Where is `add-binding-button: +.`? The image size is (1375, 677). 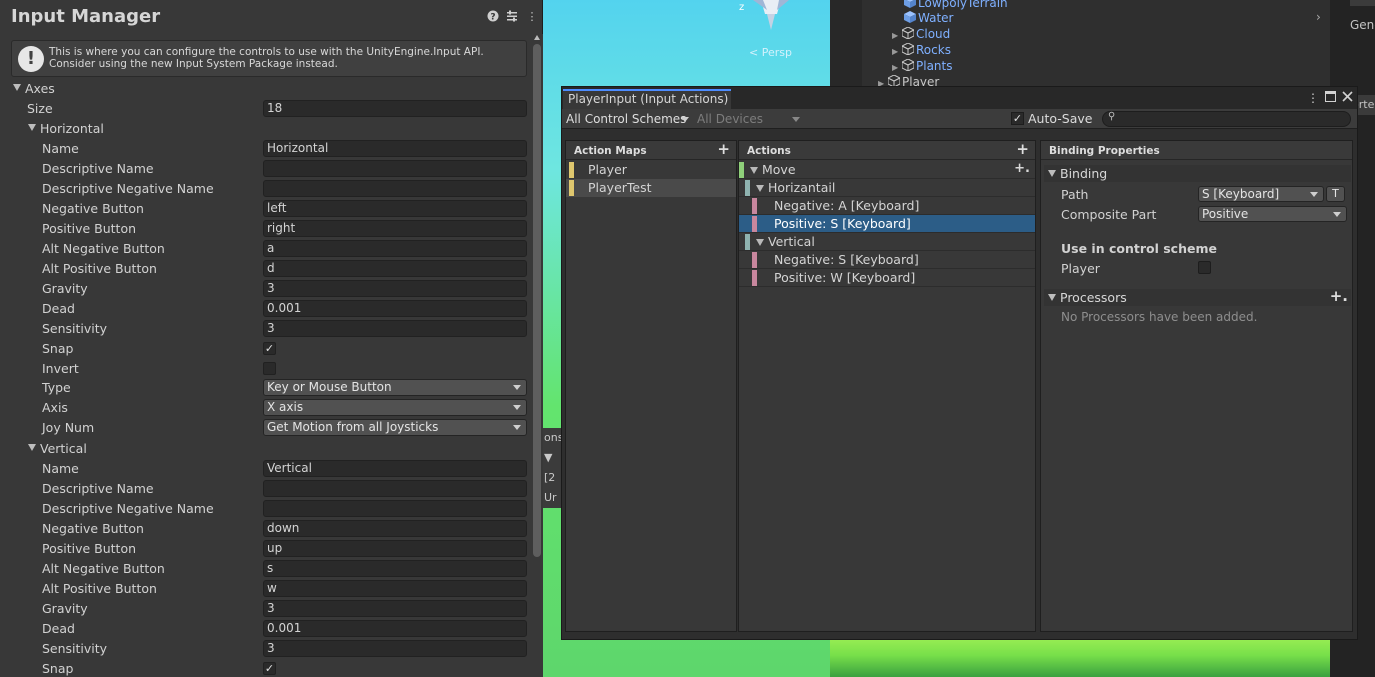 add-binding-button: +. is located at coordinates (1022, 169).